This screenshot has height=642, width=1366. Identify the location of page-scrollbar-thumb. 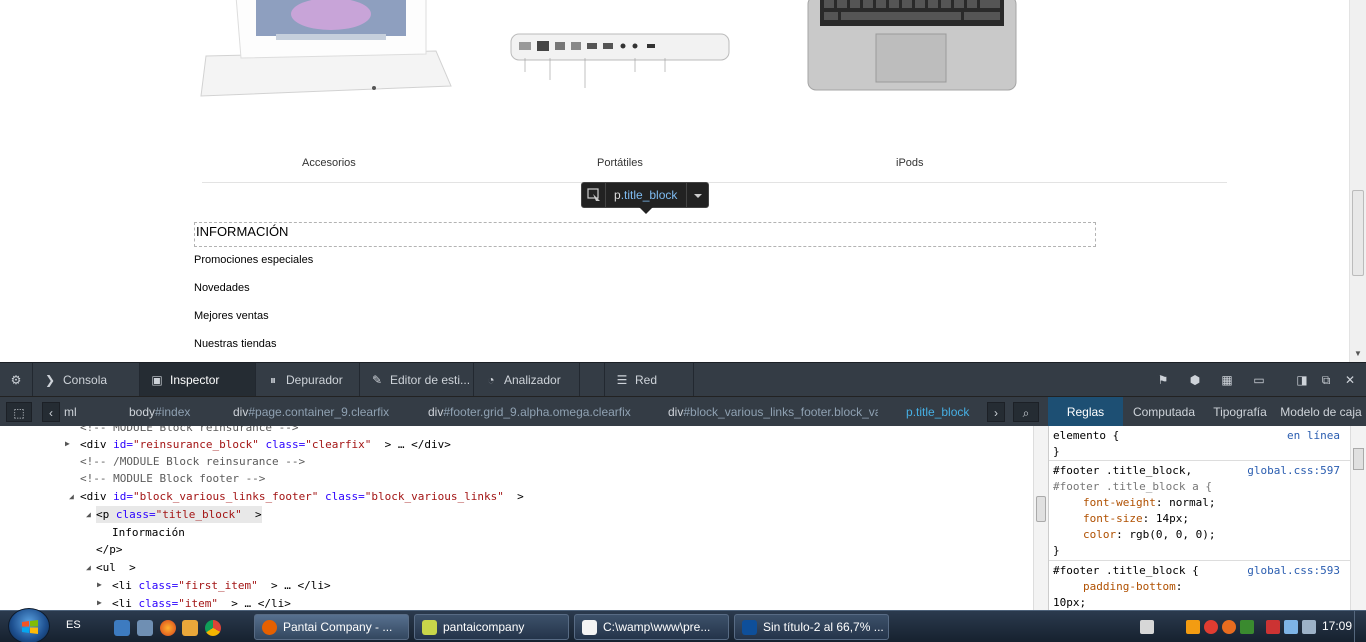
(1358, 233).